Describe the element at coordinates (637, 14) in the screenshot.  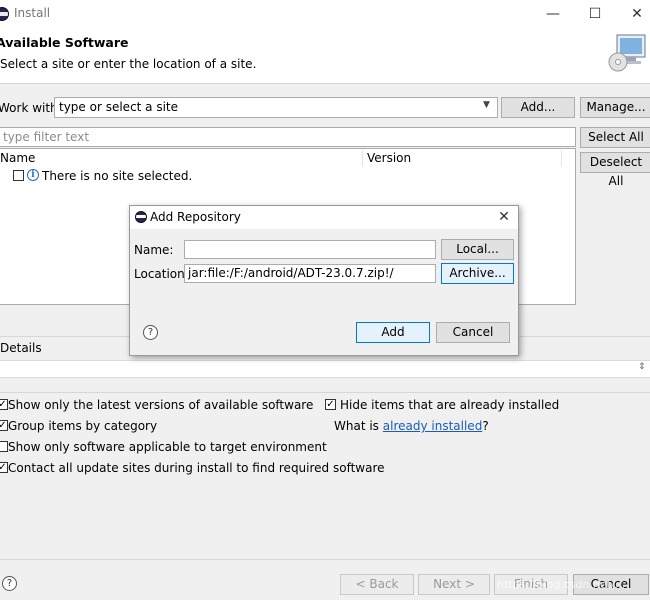
I see `close-icon: ✕` at that location.